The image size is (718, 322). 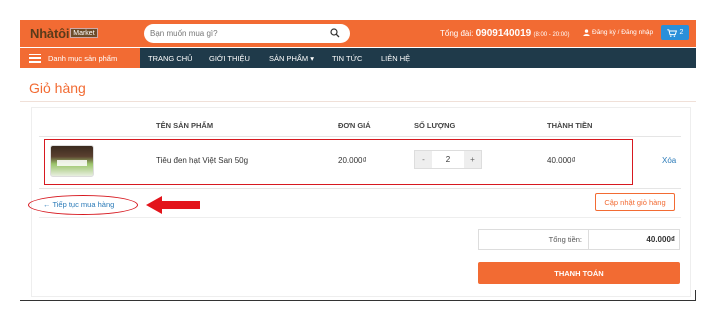 What do you see at coordinates (185, 125) in the screenshot?
I see `column-header-product: TÊN SẢN PHẨM` at bounding box center [185, 125].